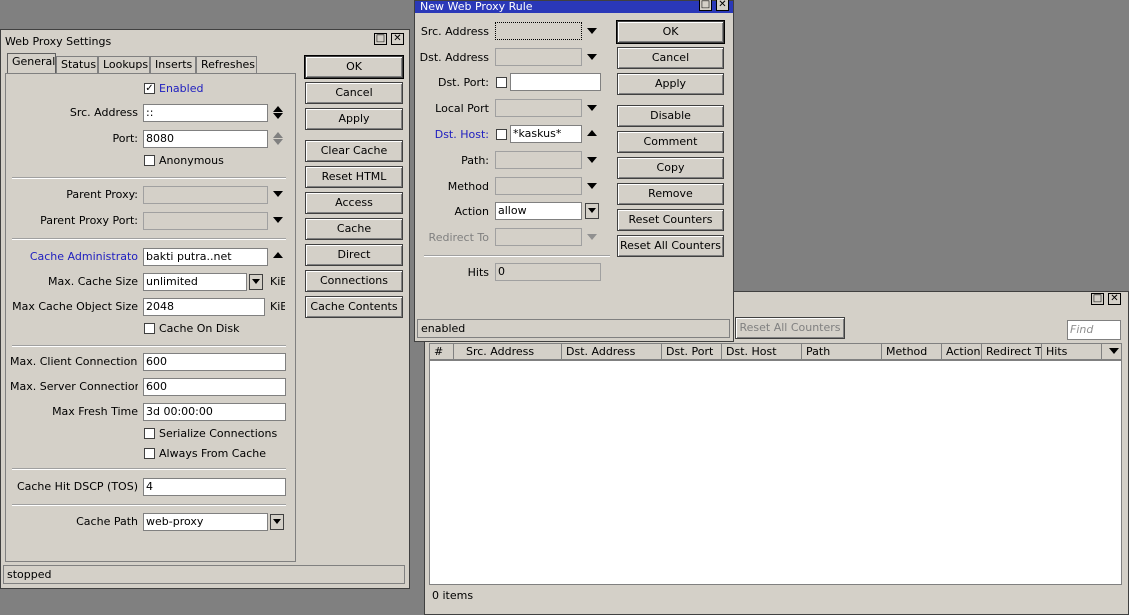 The width and height of the screenshot is (1129, 615). What do you see at coordinates (1012, 352) in the screenshot?
I see `col-redirect: Redirect T` at bounding box center [1012, 352].